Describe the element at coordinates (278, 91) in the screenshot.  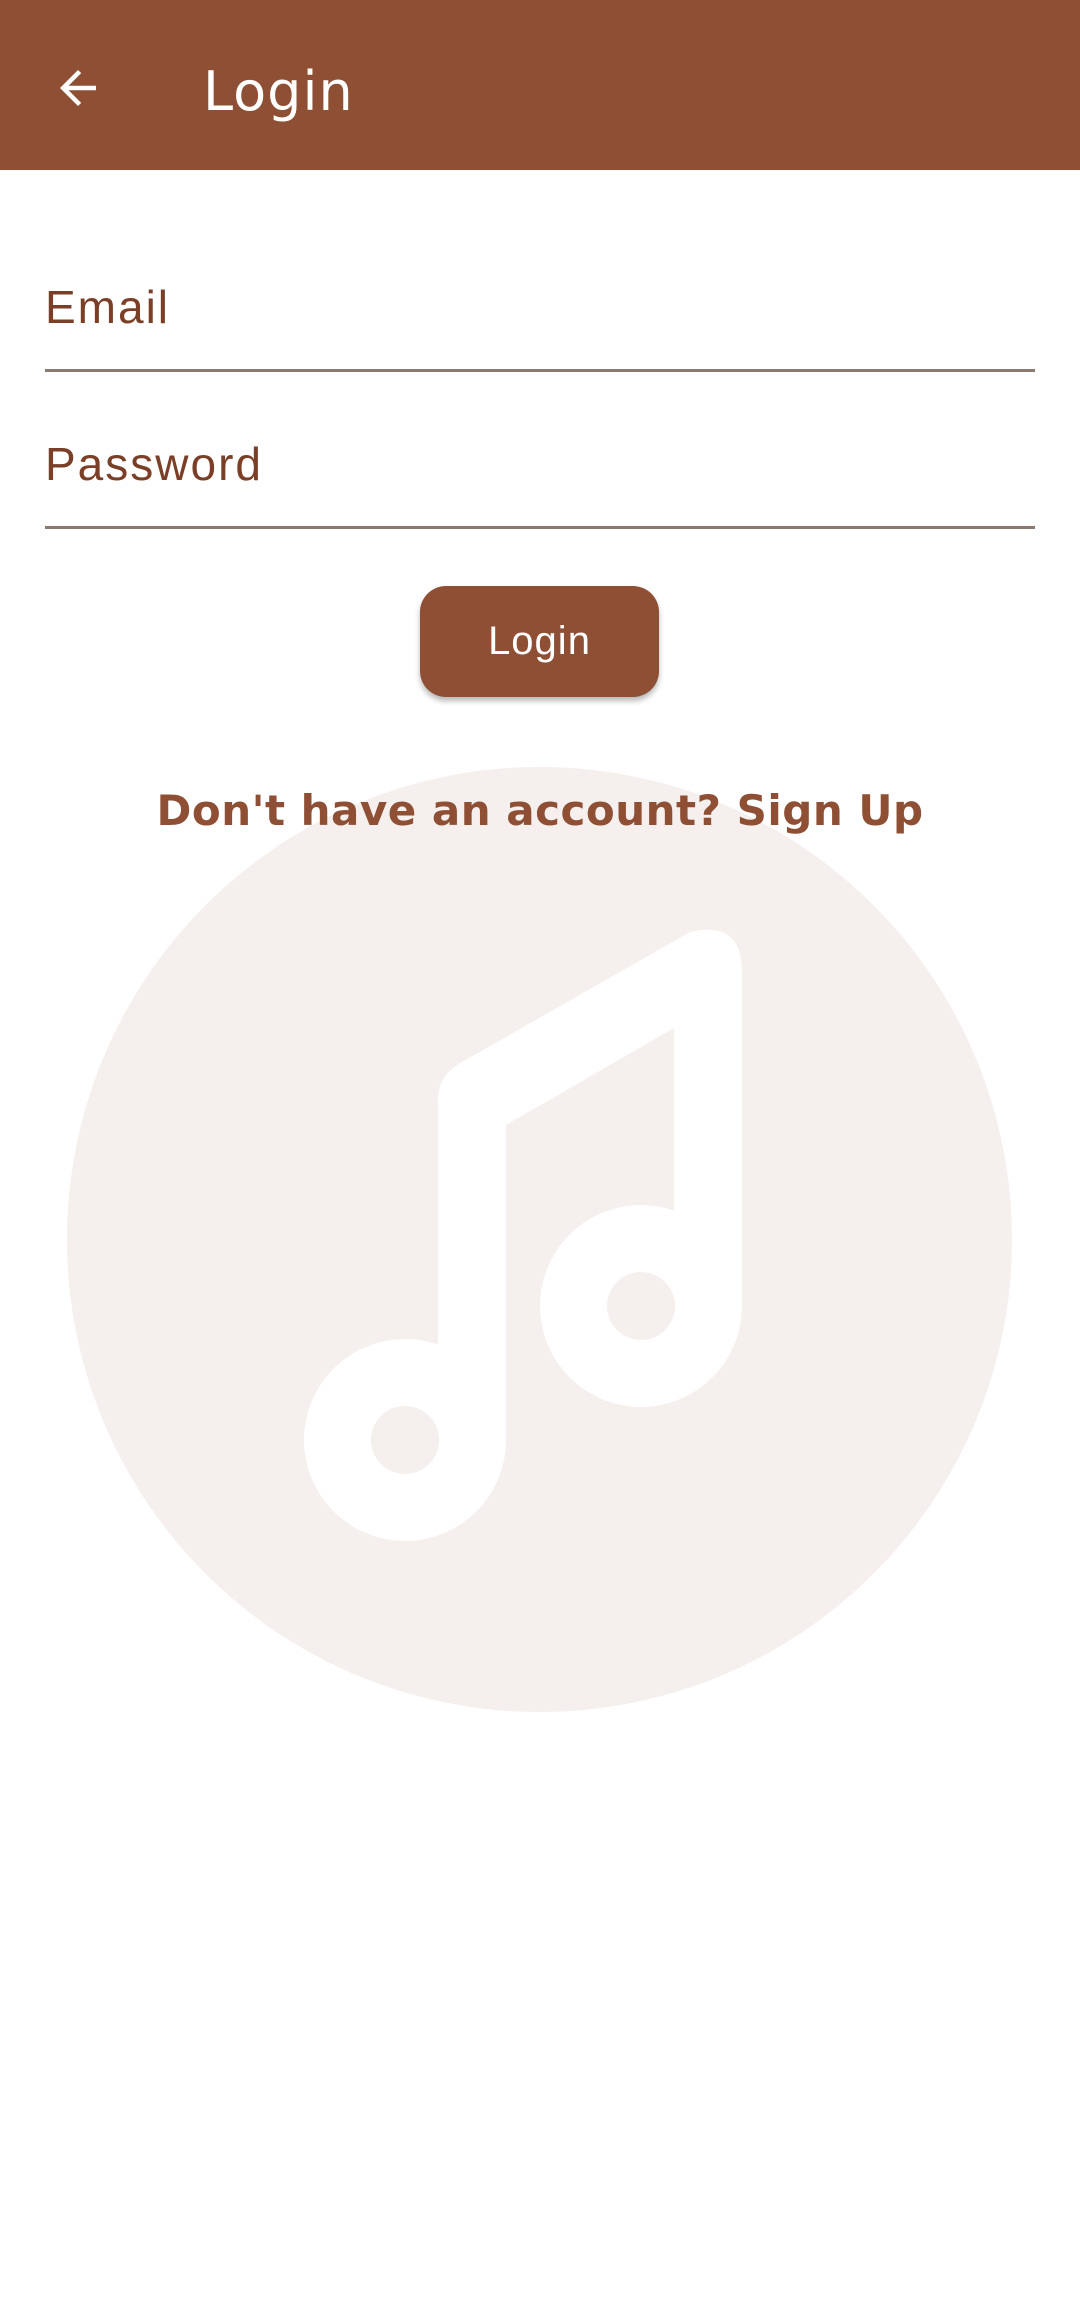
I see `page-title: Login` at that location.